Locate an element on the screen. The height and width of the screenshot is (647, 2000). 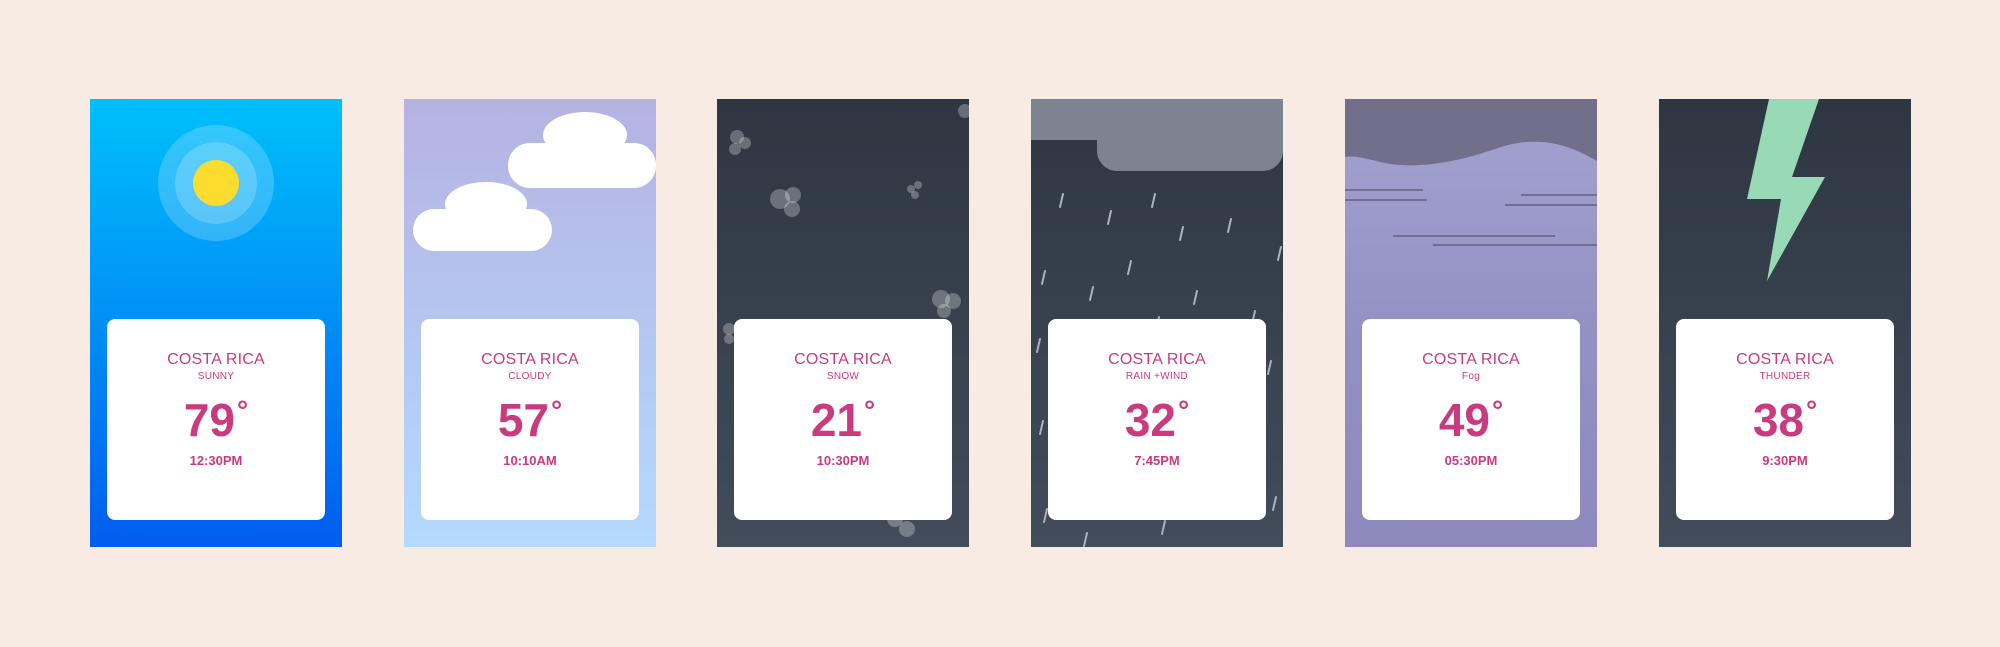
temperature-value: 38° is located at coordinates (1785, 415).